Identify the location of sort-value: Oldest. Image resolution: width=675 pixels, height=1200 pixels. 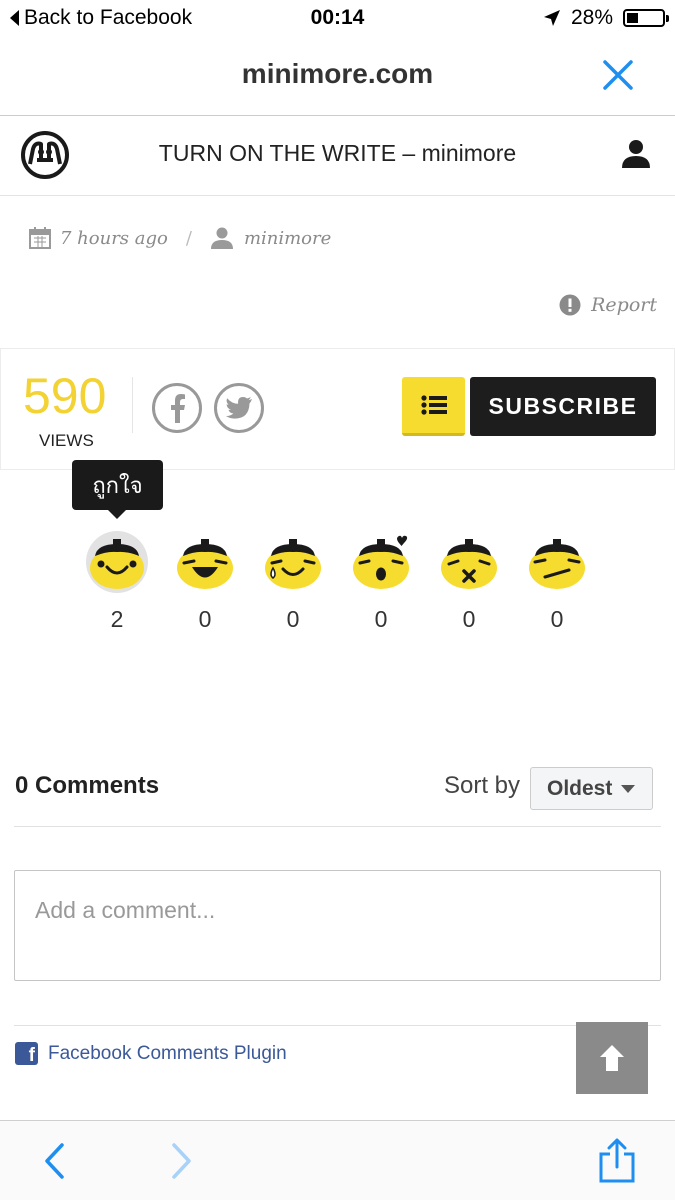
(580, 788).